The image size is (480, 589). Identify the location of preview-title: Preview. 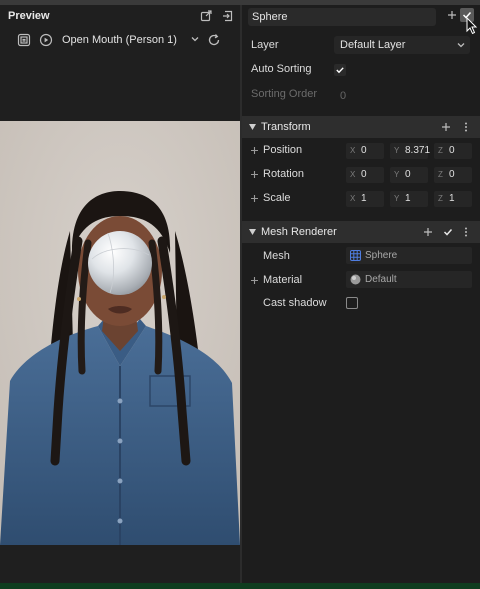
(29, 16).